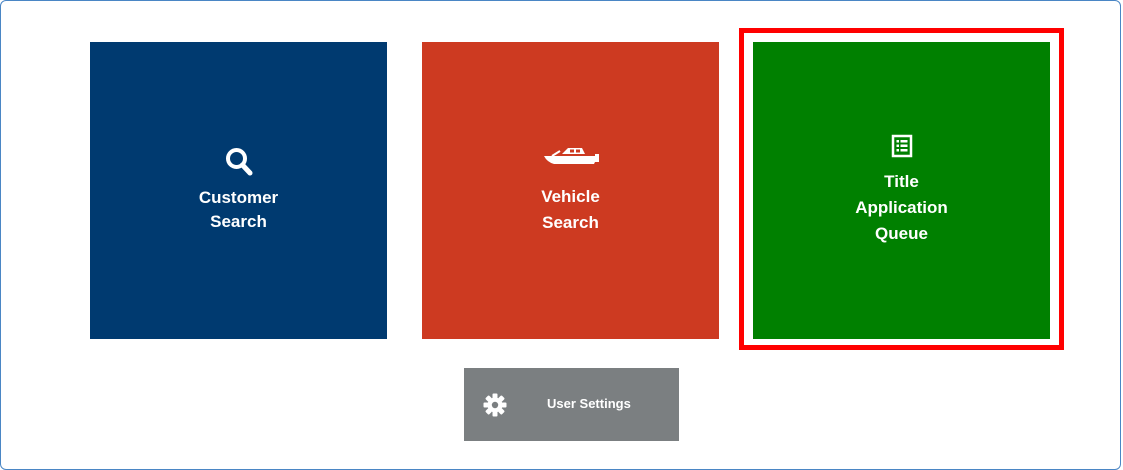 Image resolution: width=1123 pixels, height=470 pixels. I want to click on vehicle-search-label-line2: Search, so click(570, 222).